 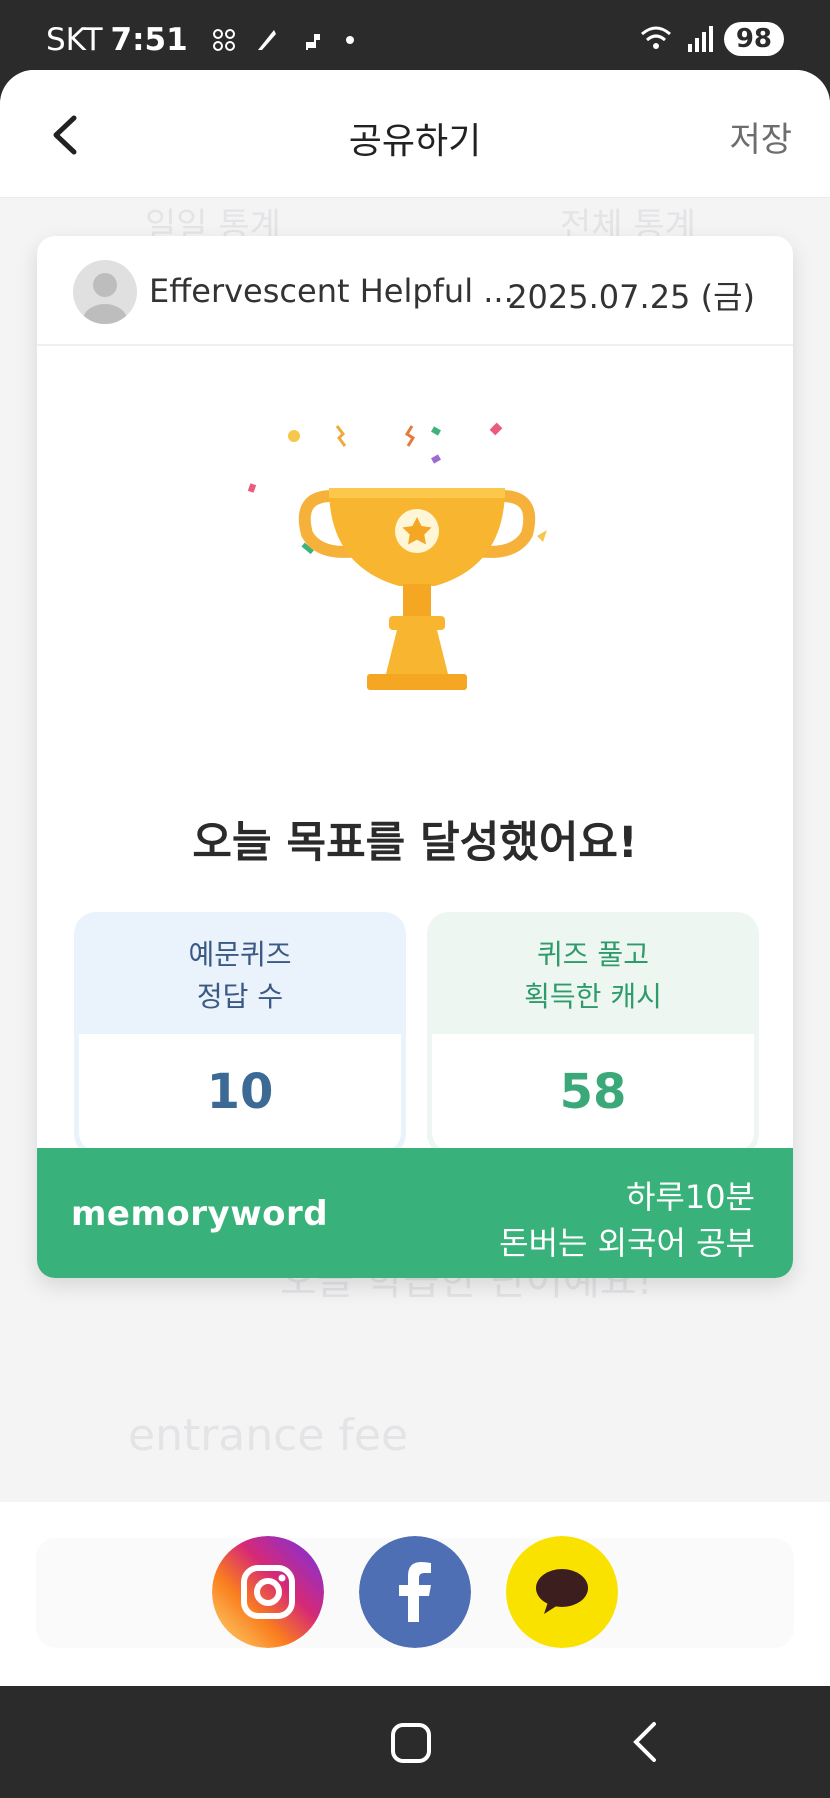 I want to click on stat-label-line1: 퀴즈 풀고, so click(x=593, y=954).